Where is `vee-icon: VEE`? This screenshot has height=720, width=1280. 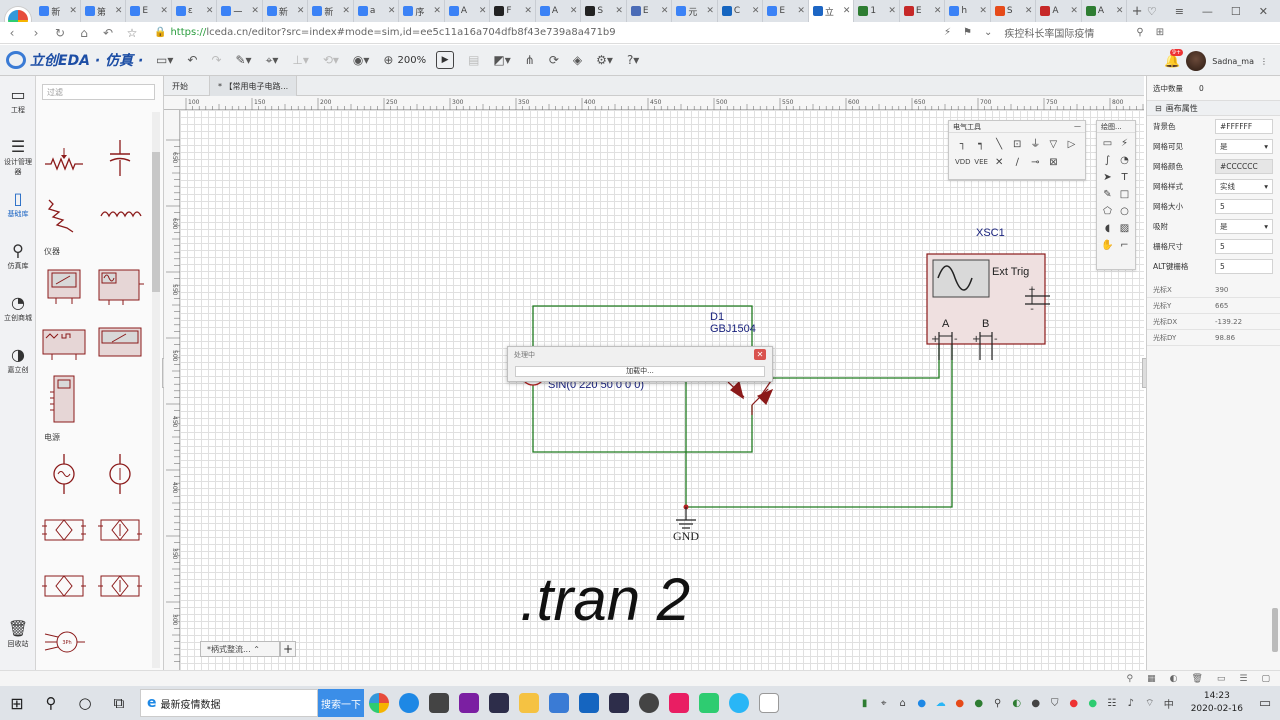 vee-icon: VEE is located at coordinates (981, 162).